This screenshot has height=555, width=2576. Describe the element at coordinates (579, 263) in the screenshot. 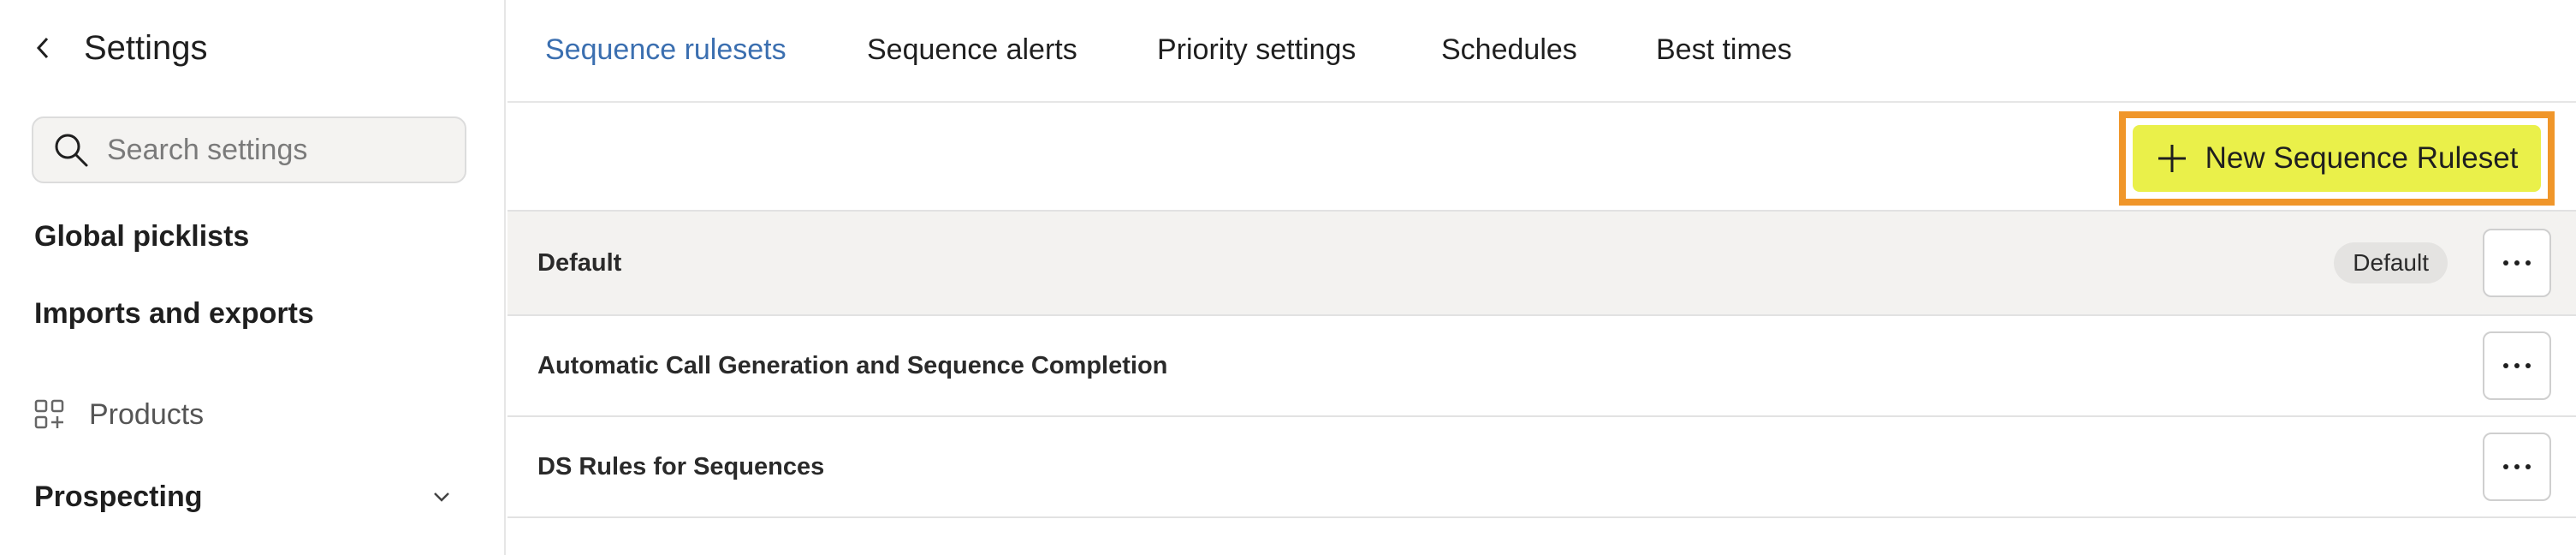

I see `ruleset-name: Default` at that location.